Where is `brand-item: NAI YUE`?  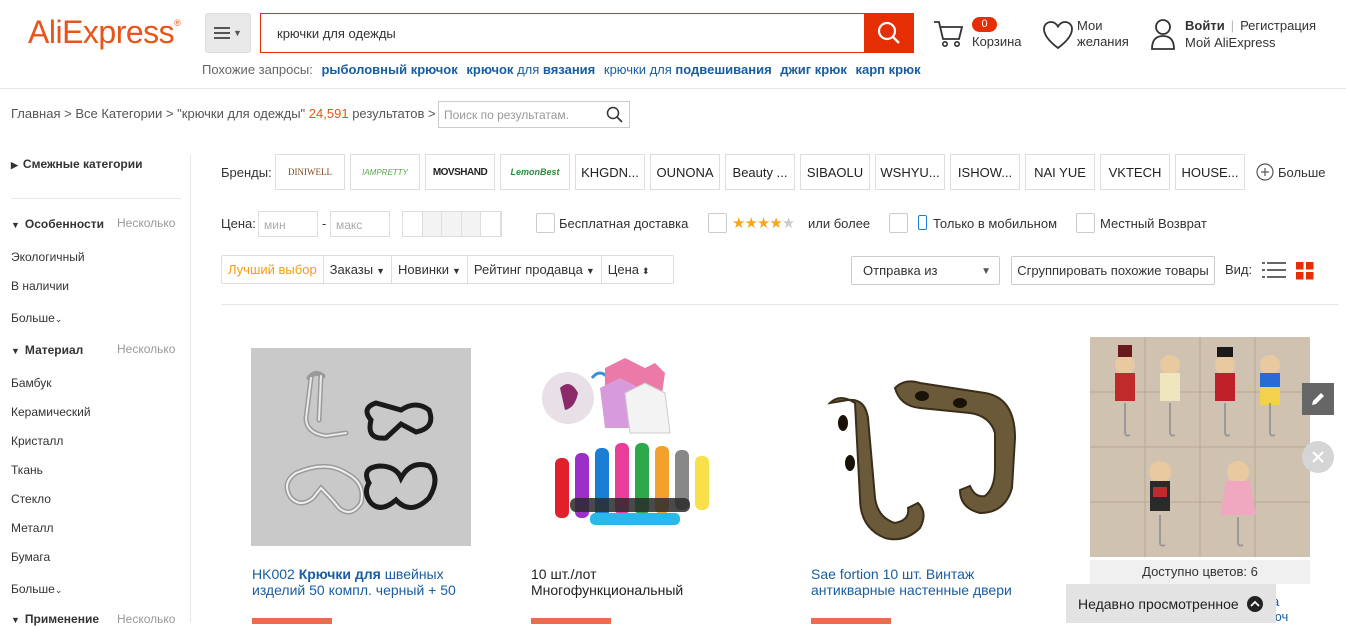
brand-item: NAI YUE is located at coordinates (1060, 172).